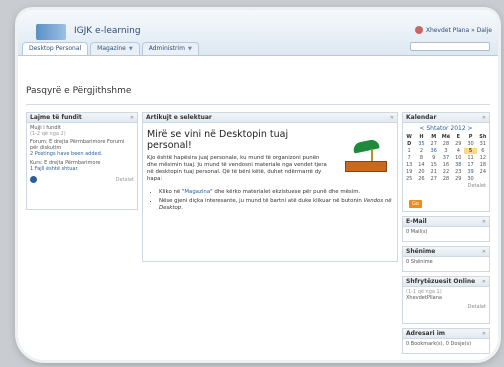  What do you see at coordinates (409, 151) in the screenshot?
I see `calendar-day: 1` at bounding box center [409, 151].